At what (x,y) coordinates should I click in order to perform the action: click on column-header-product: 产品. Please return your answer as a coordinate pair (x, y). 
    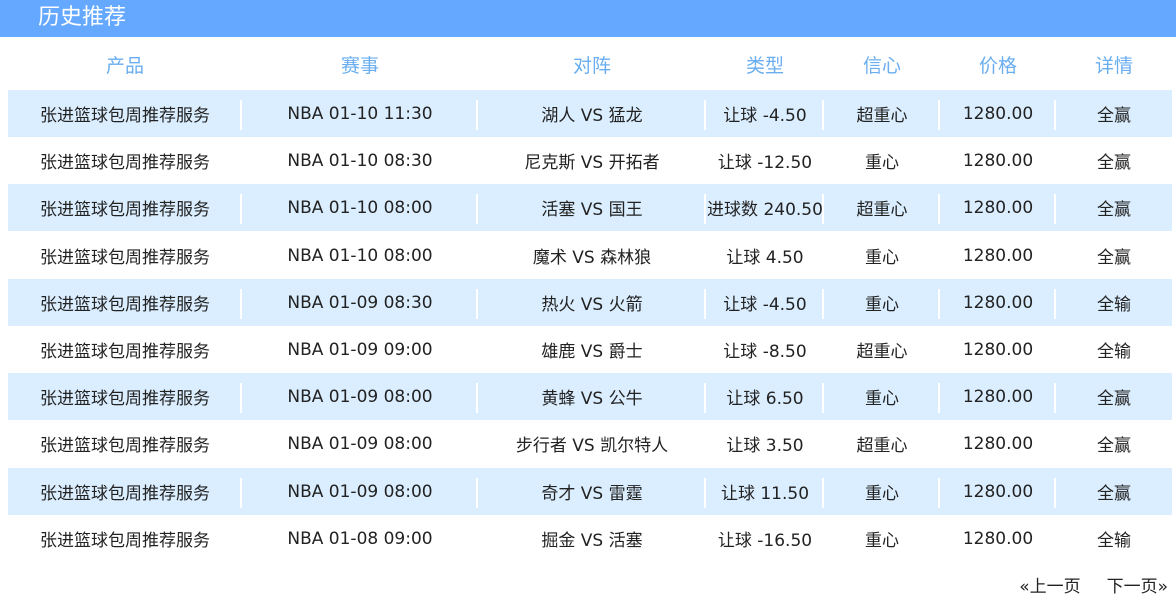
    Looking at the image, I should click on (124, 65).